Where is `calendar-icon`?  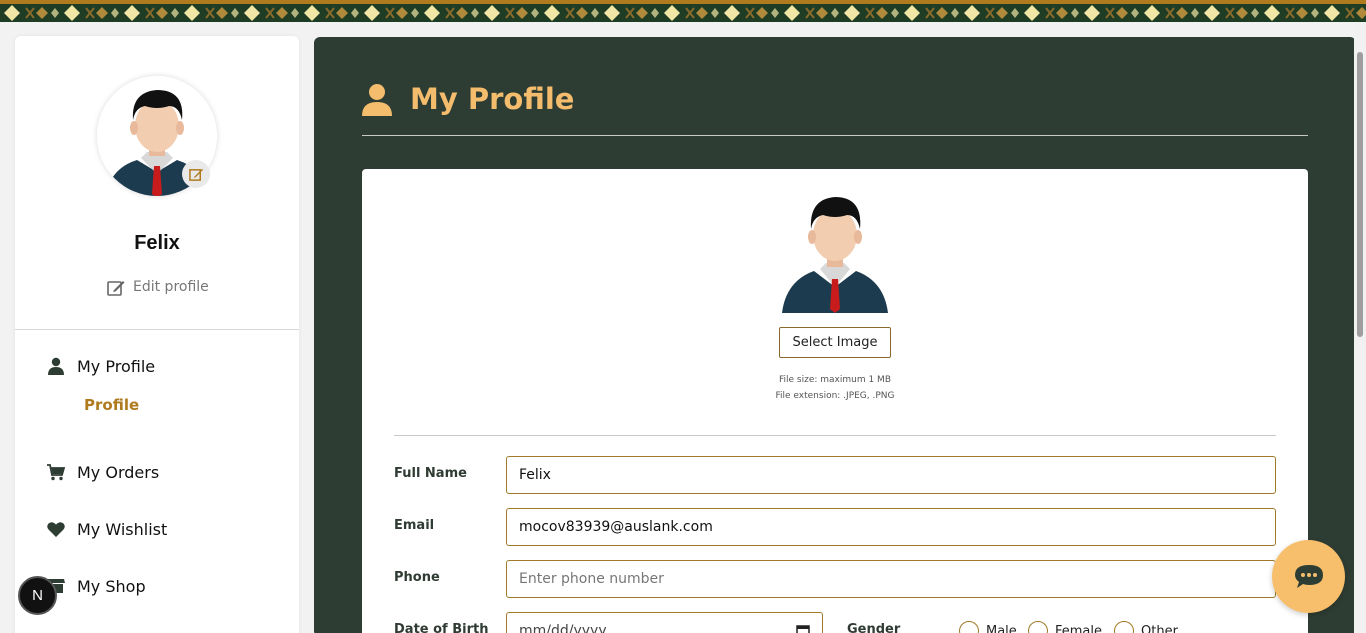 calendar-icon is located at coordinates (803, 628).